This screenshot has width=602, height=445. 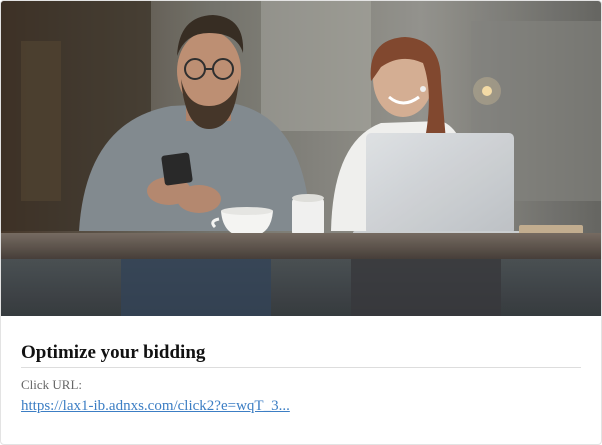 I want to click on ad-title: Optimize your bidding, so click(x=301, y=355).